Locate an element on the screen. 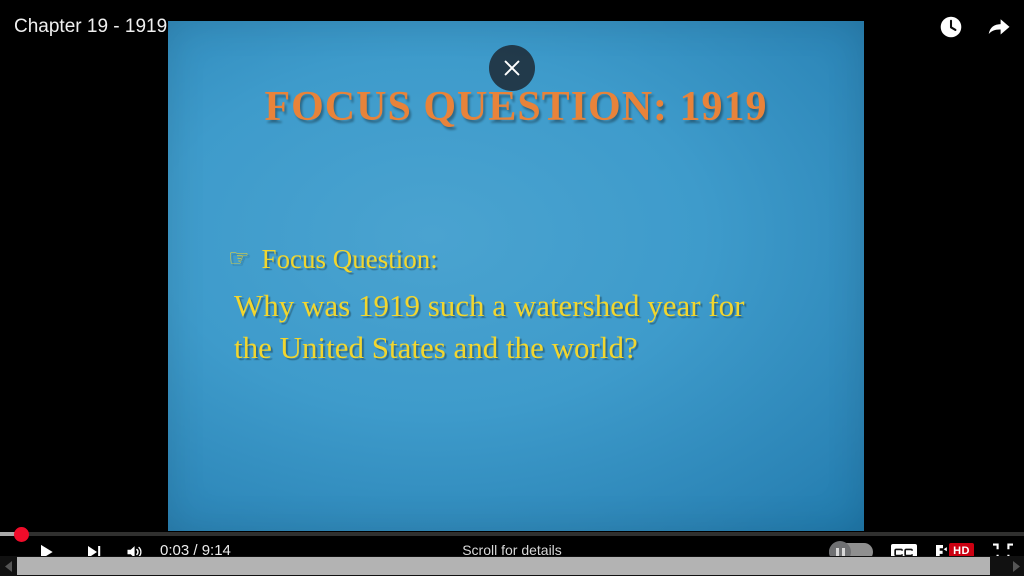 The height and width of the screenshot is (576, 1024). close-icon is located at coordinates (512, 68).